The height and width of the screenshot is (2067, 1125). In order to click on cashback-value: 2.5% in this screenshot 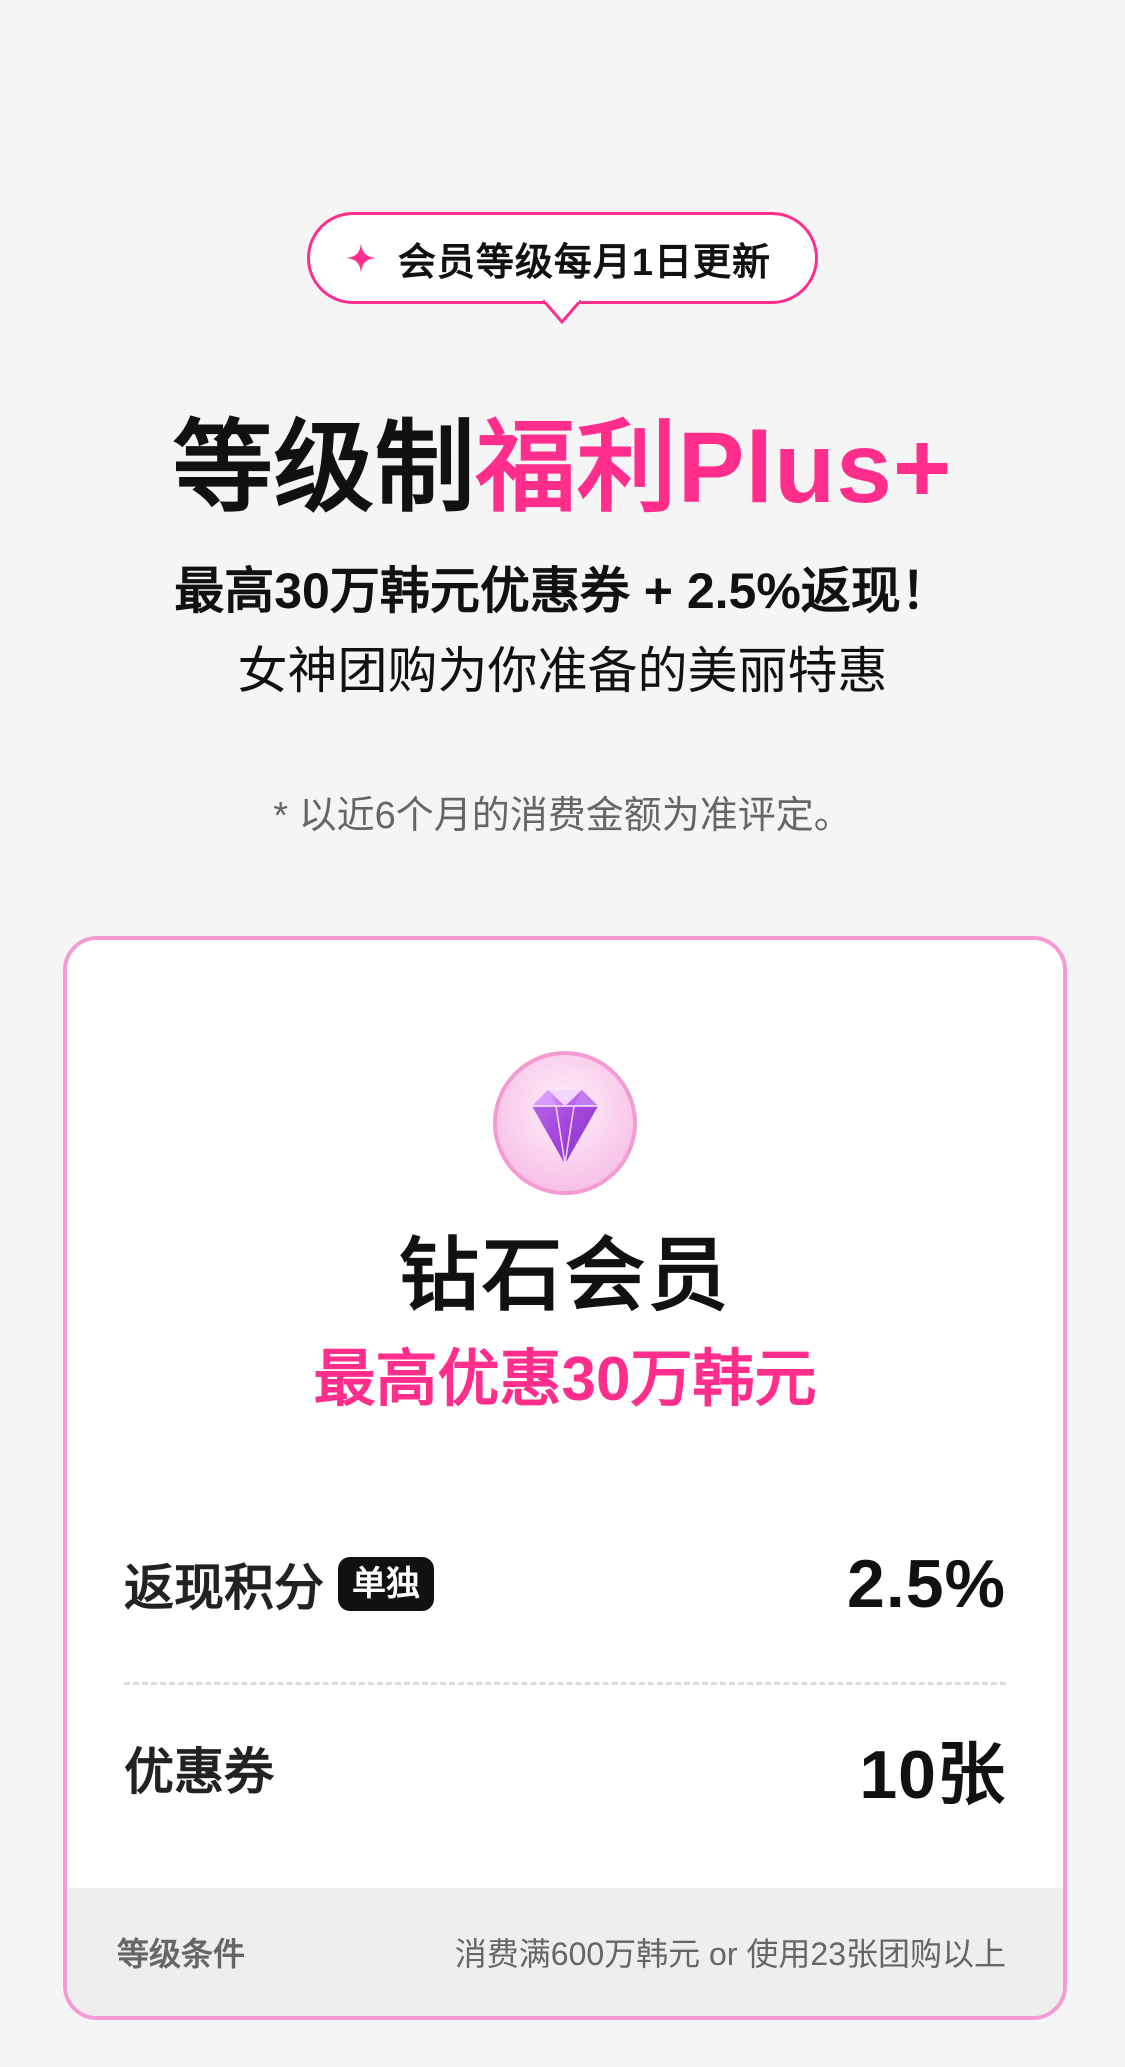, I will do `click(926, 1584)`.